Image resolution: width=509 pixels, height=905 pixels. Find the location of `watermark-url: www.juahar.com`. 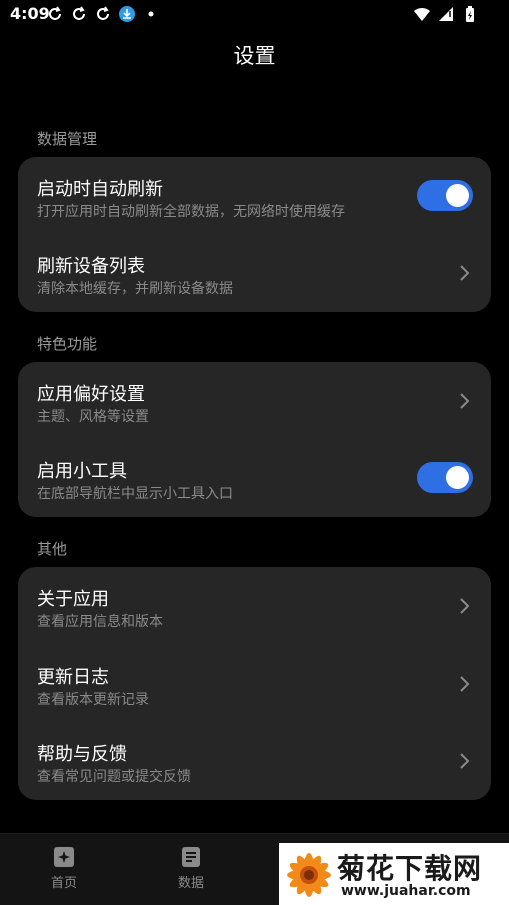

watermark-url: www.juahar.com is located at coordinates (406, 891).